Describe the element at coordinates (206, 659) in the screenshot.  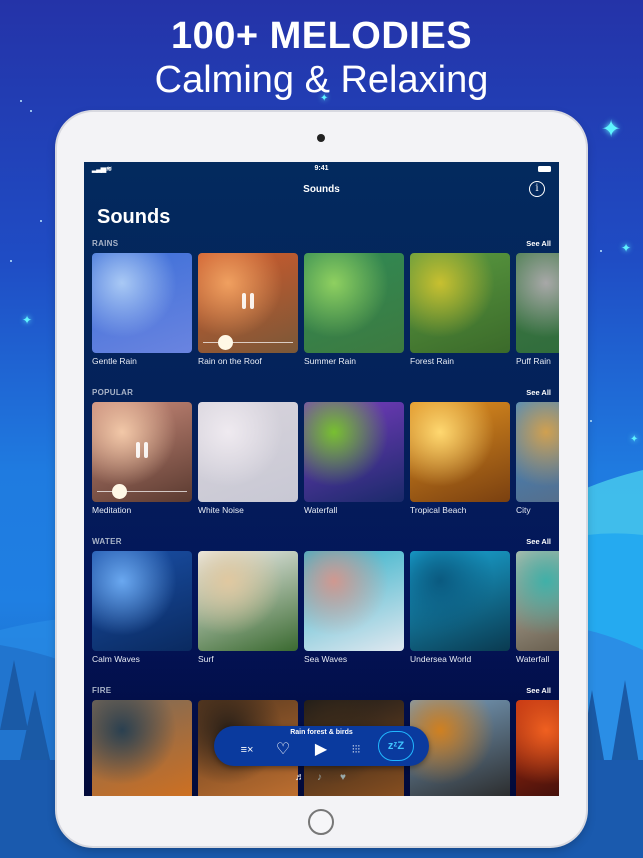
I see `sound-label: Surf` at that location.